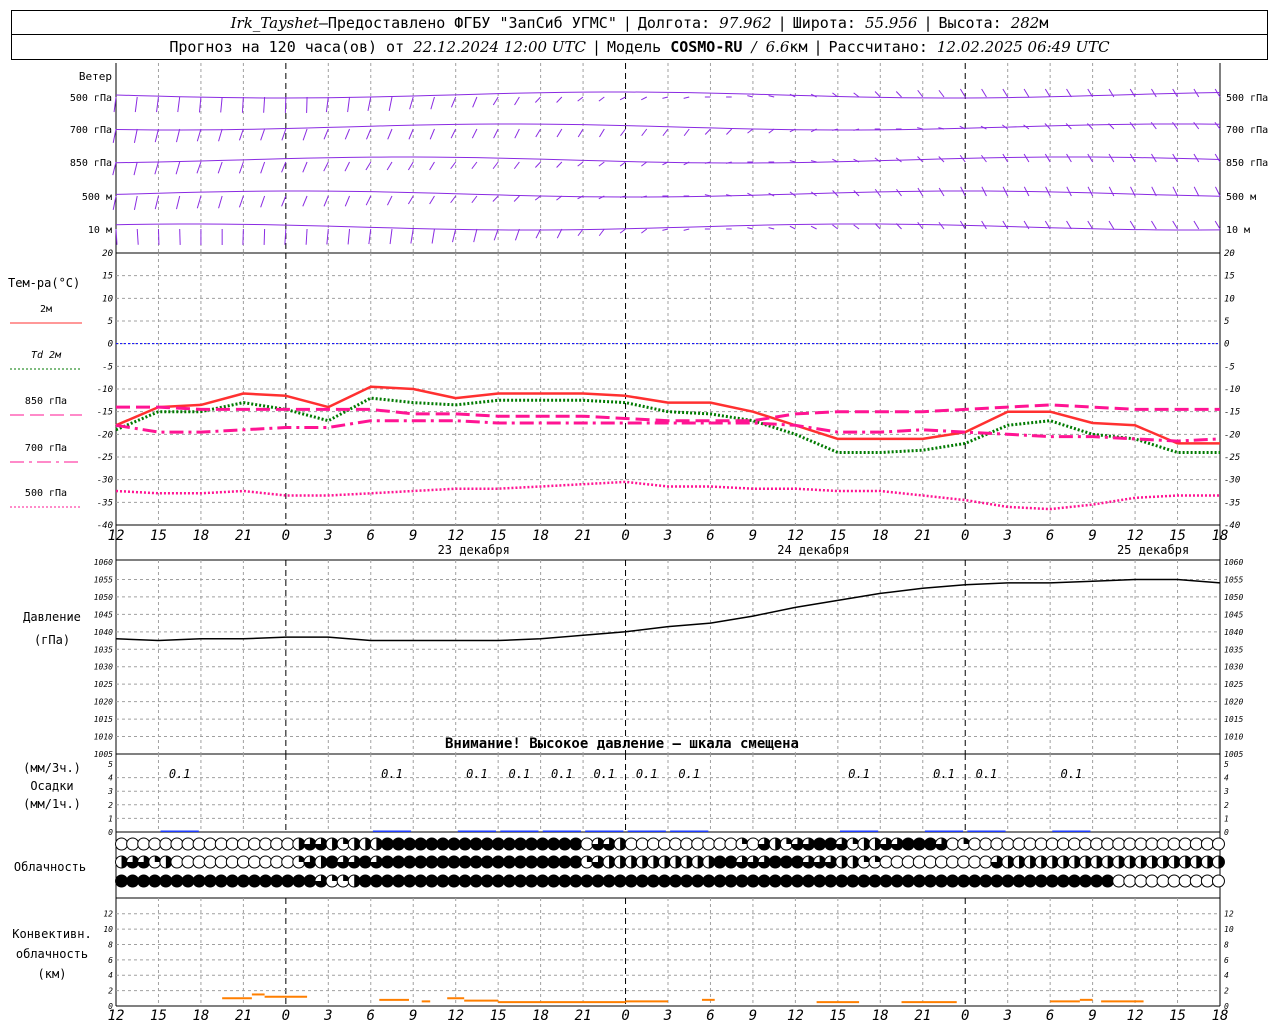  I want to click on hour-label-bottom: 0, so click(625, 1016).